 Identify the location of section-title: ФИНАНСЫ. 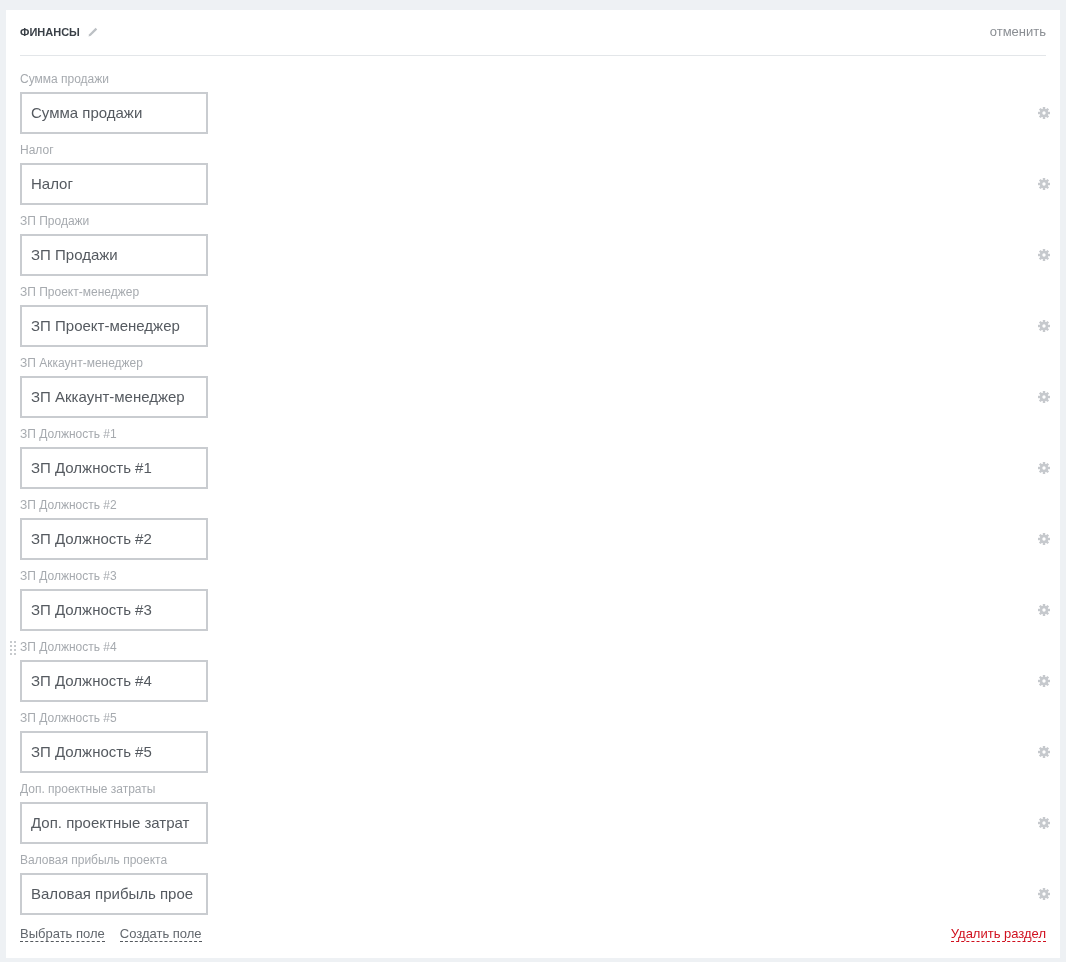
(50, 32).